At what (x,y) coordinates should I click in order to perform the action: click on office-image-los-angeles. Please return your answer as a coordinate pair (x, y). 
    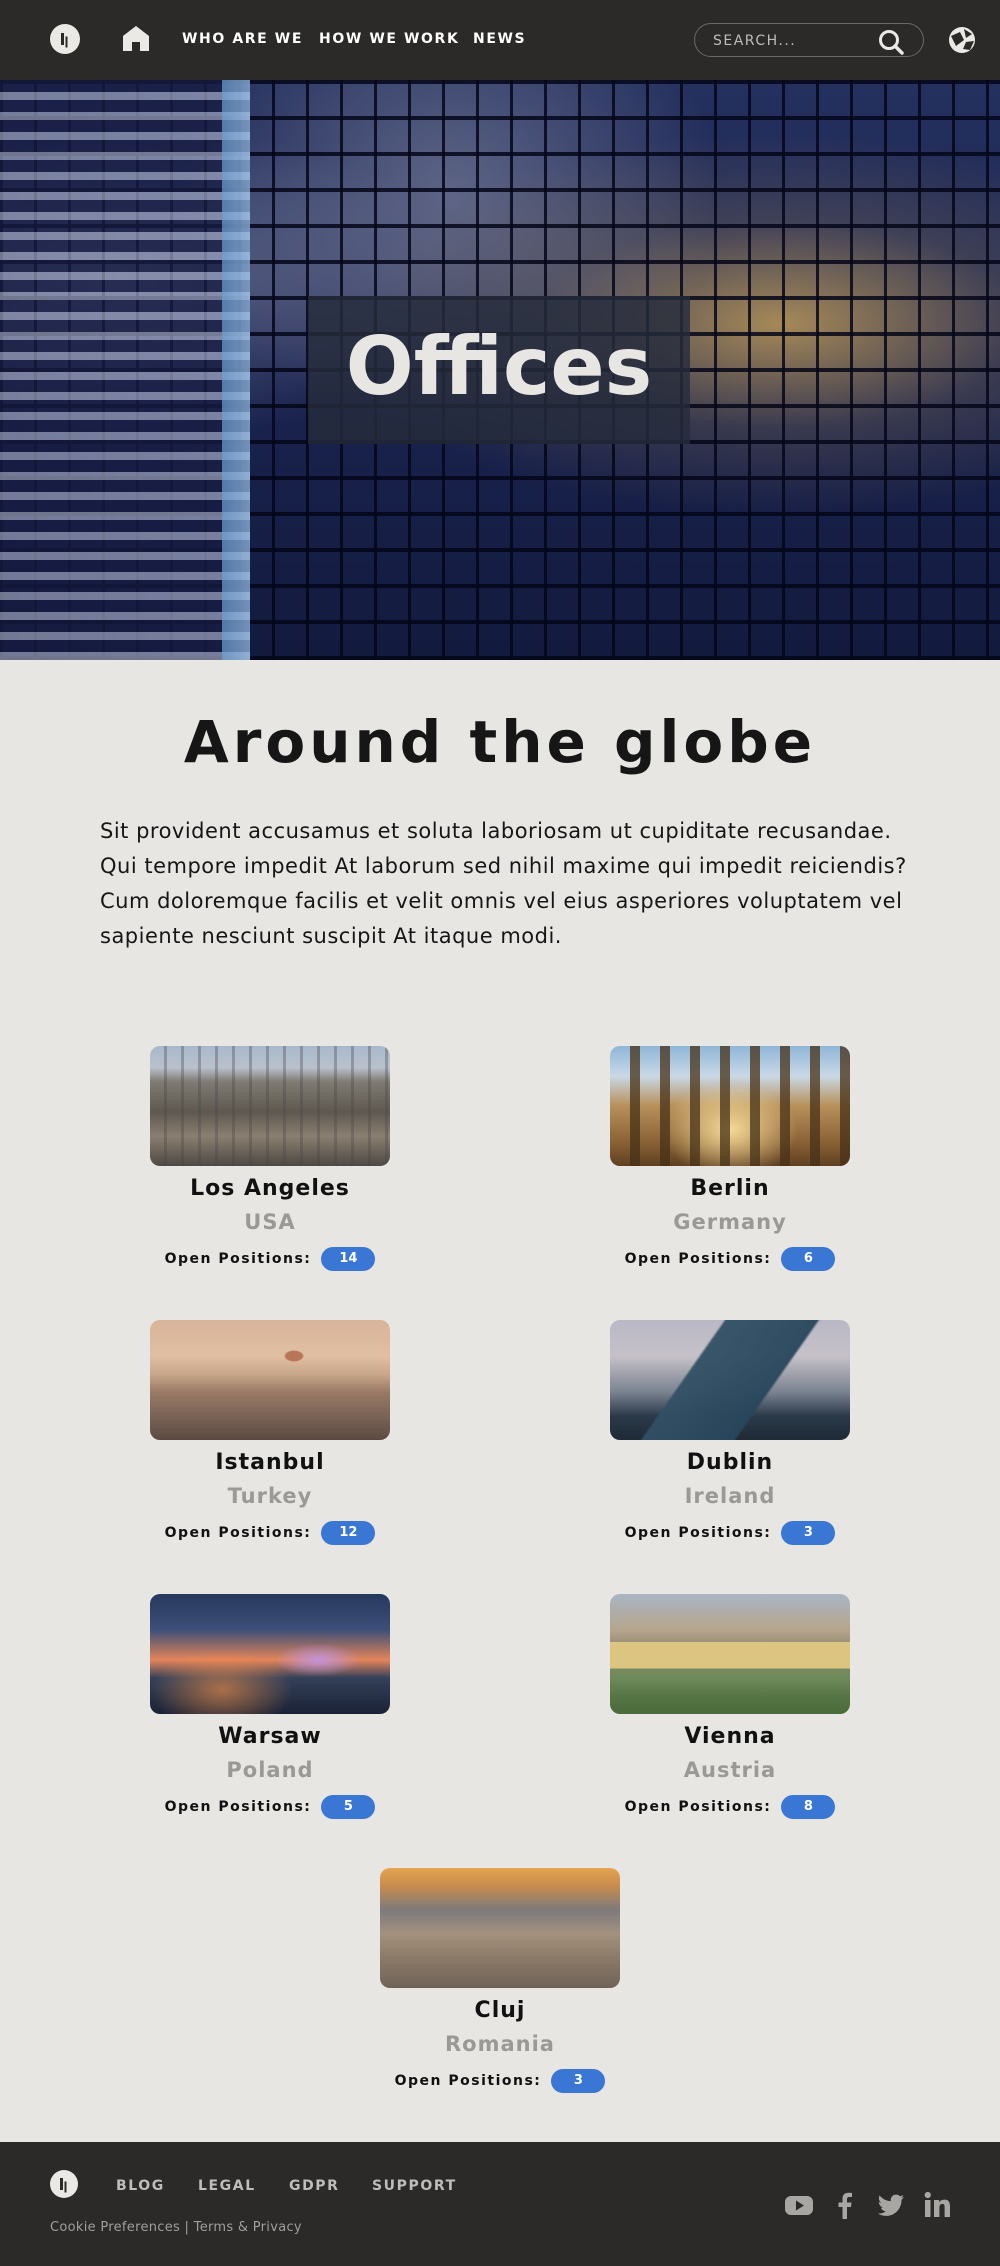
    Looking at the image, I should click on (270, 1106).